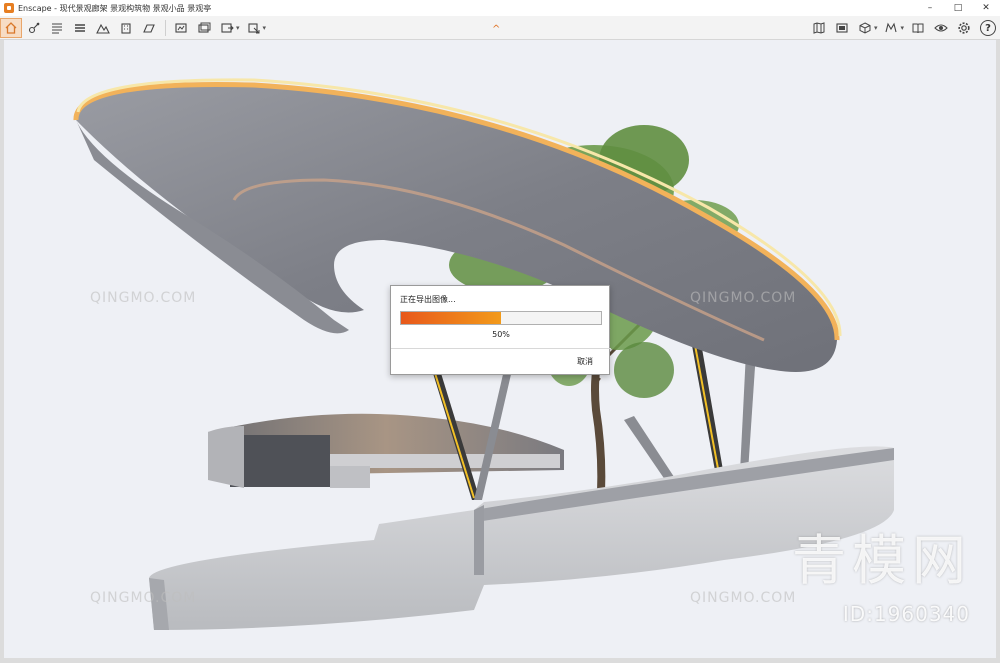 The height and width of the screenshot is (663, 1000). I want to click on screenshot-button, so click(181, 28).